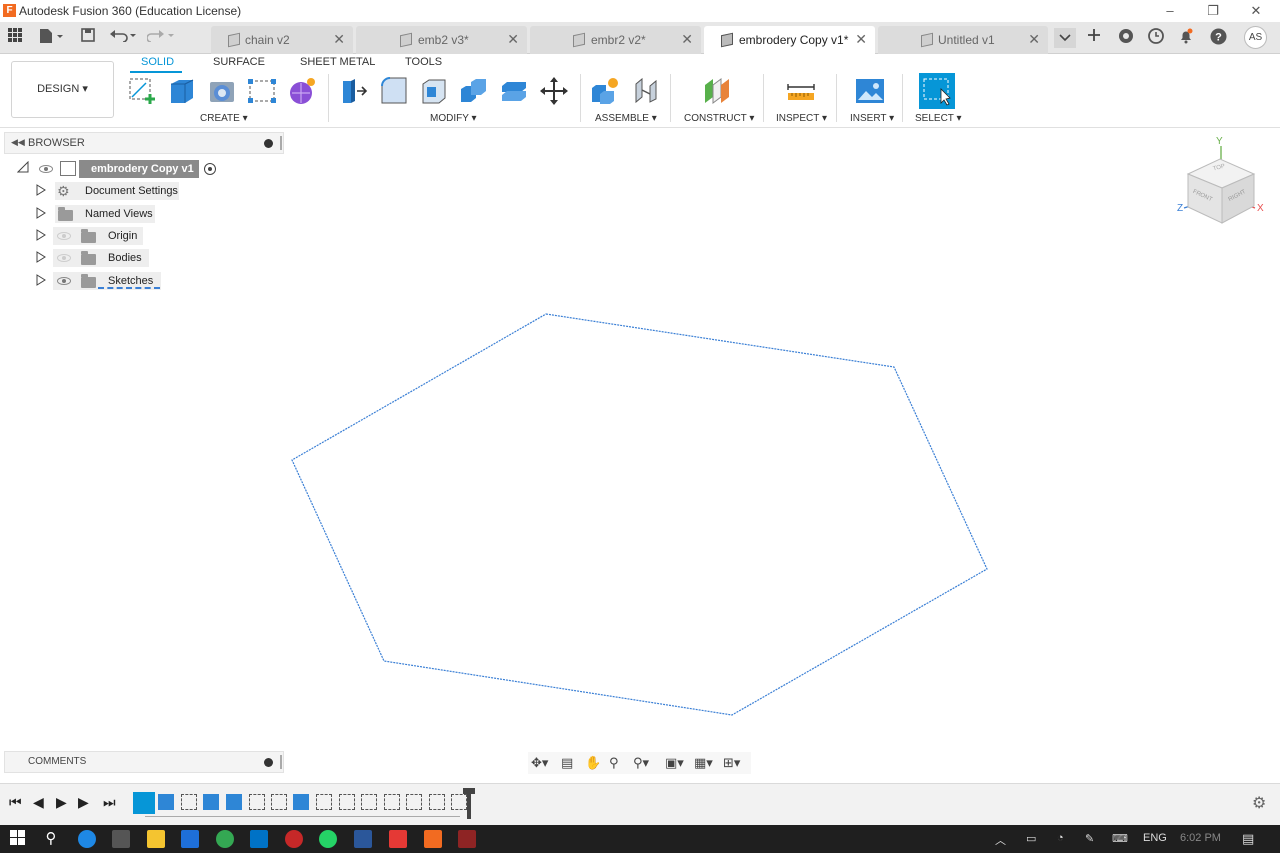 This screenshot has width=1280, height=853. I want to click on browser-item-document-settings: ⚙ Document Settings, so click(111, 191).